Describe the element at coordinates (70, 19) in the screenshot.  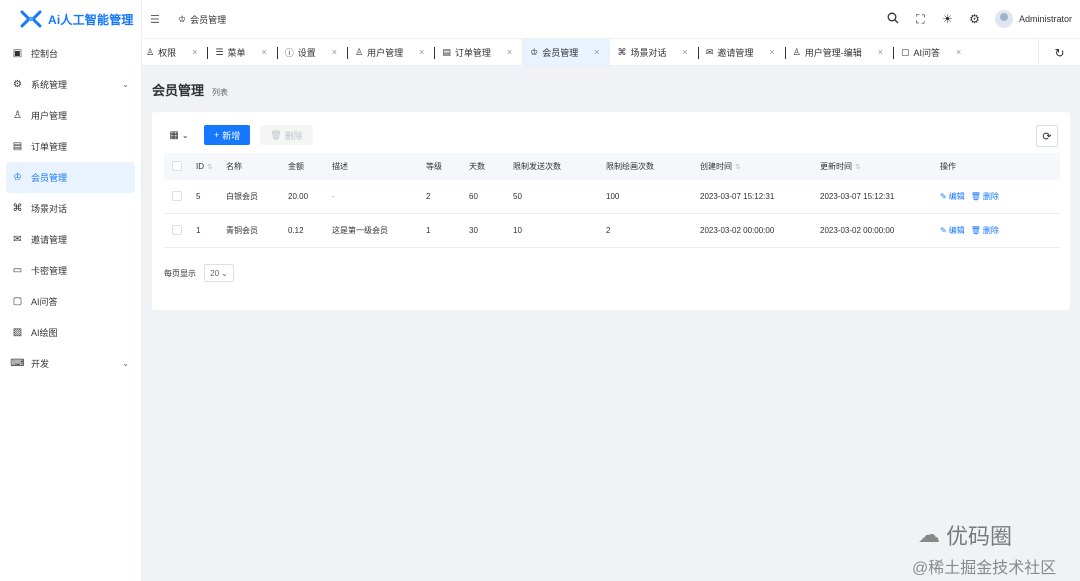
I see `logo: Ai人工智能管理` at that location.